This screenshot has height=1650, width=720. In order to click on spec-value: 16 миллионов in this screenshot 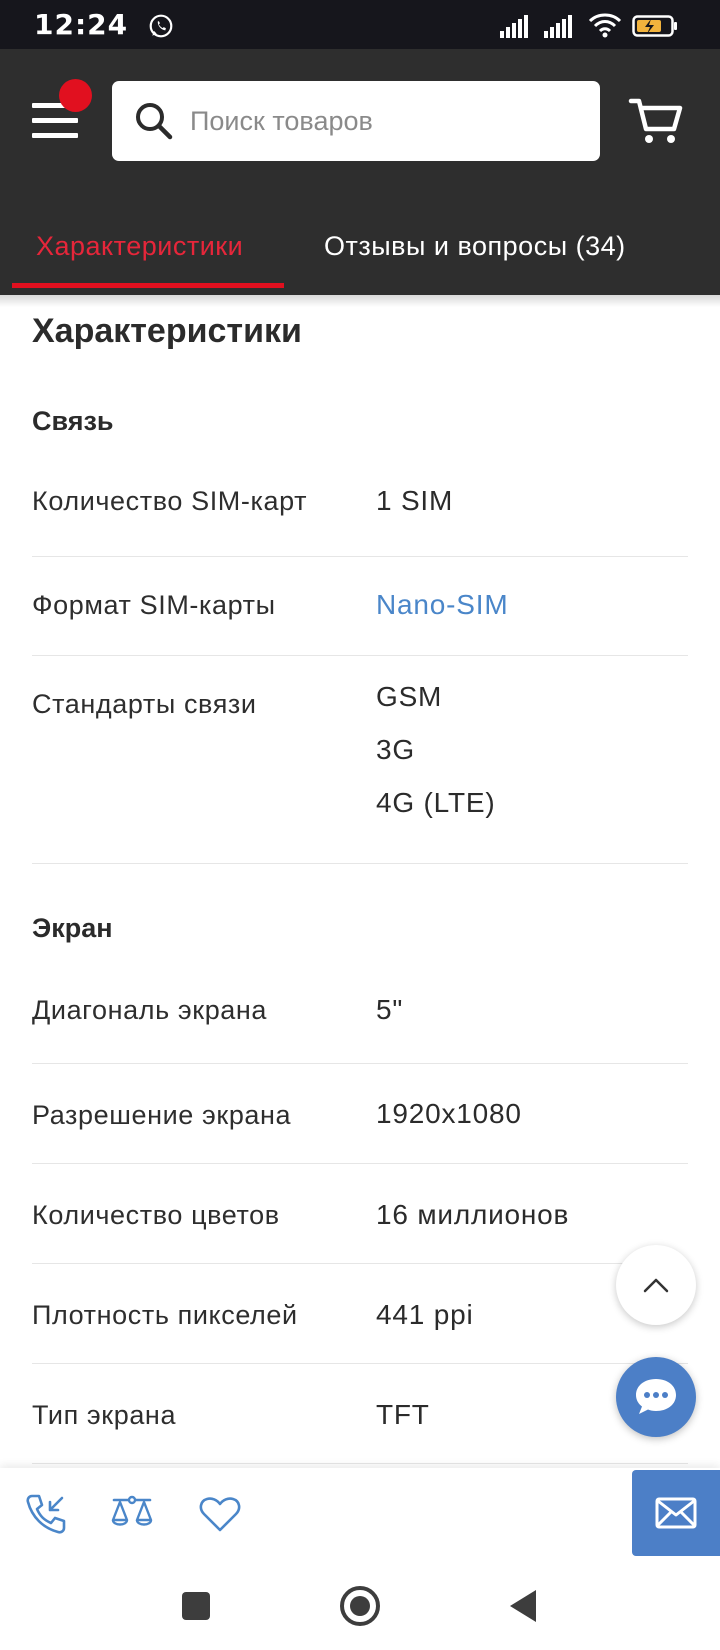, I will do `click(473, 1214)`.